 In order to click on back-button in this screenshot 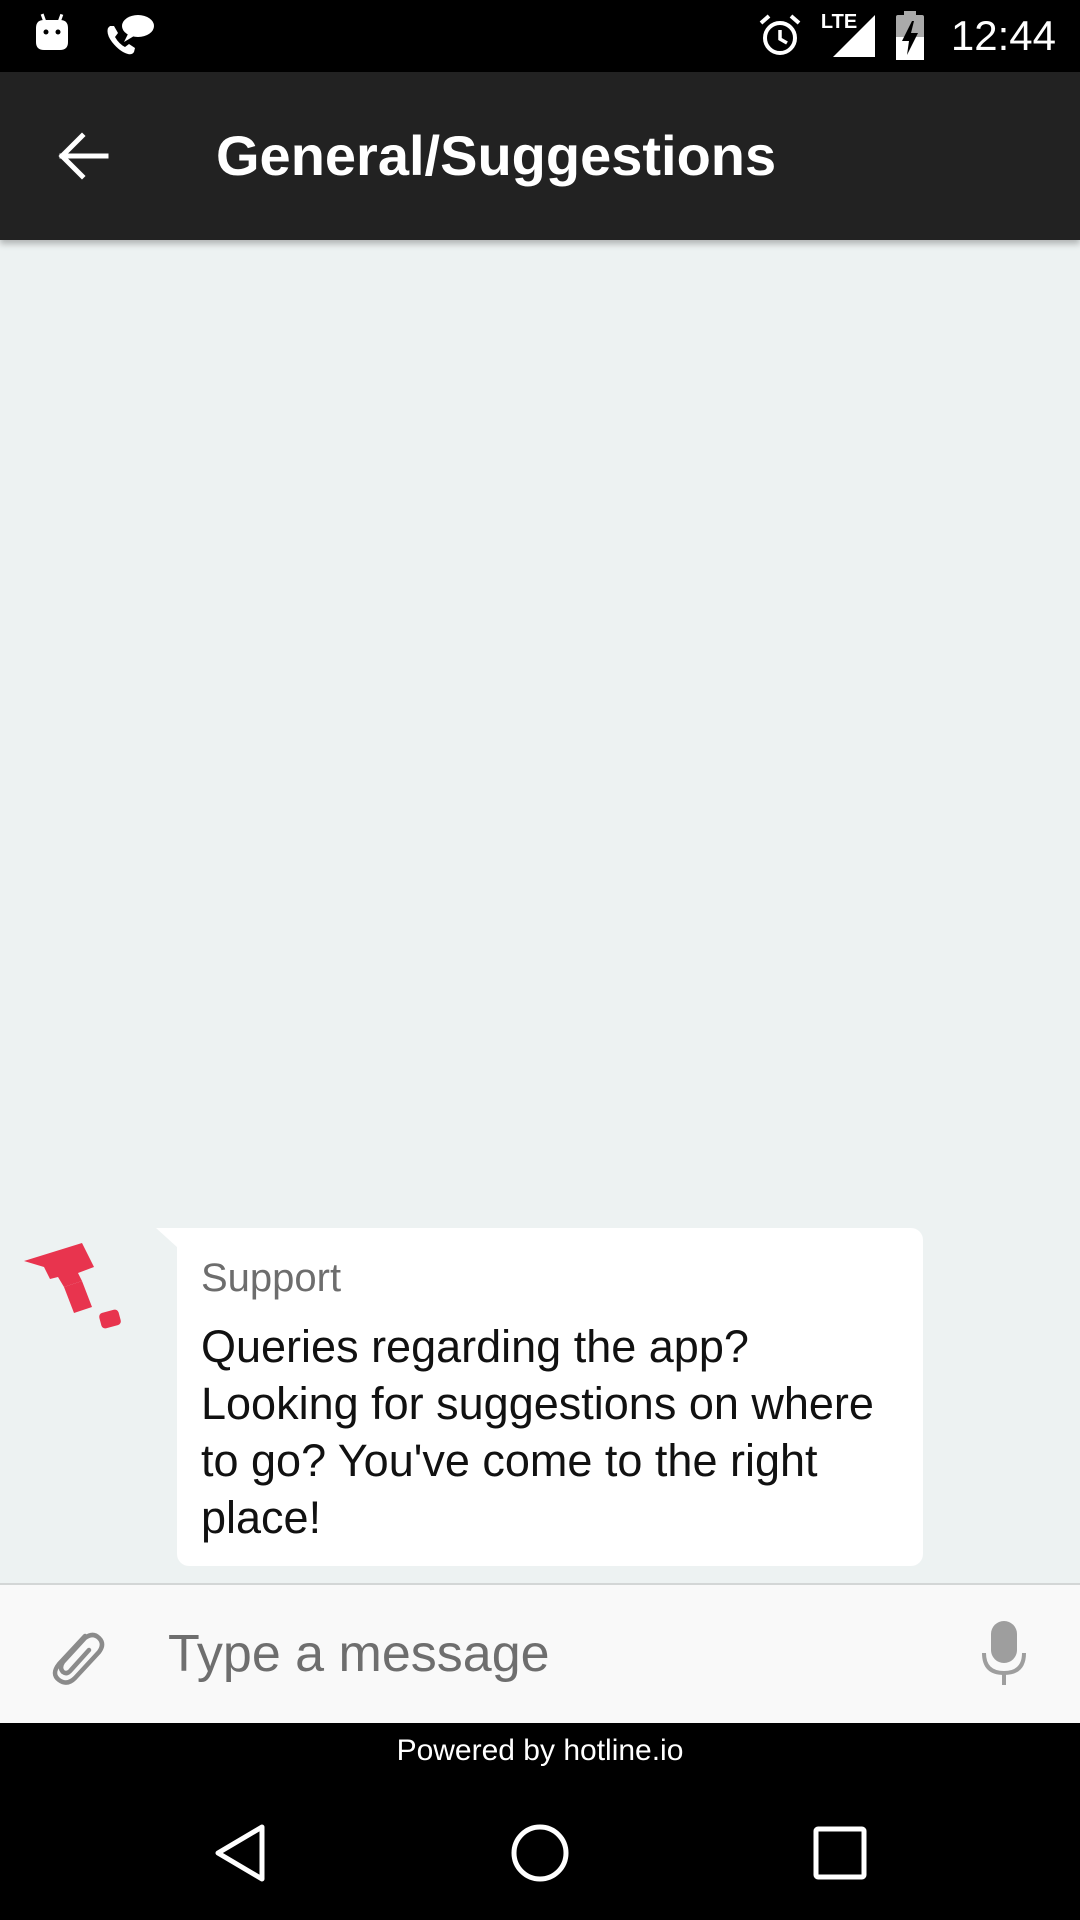, I will do `click(84, 156)`.